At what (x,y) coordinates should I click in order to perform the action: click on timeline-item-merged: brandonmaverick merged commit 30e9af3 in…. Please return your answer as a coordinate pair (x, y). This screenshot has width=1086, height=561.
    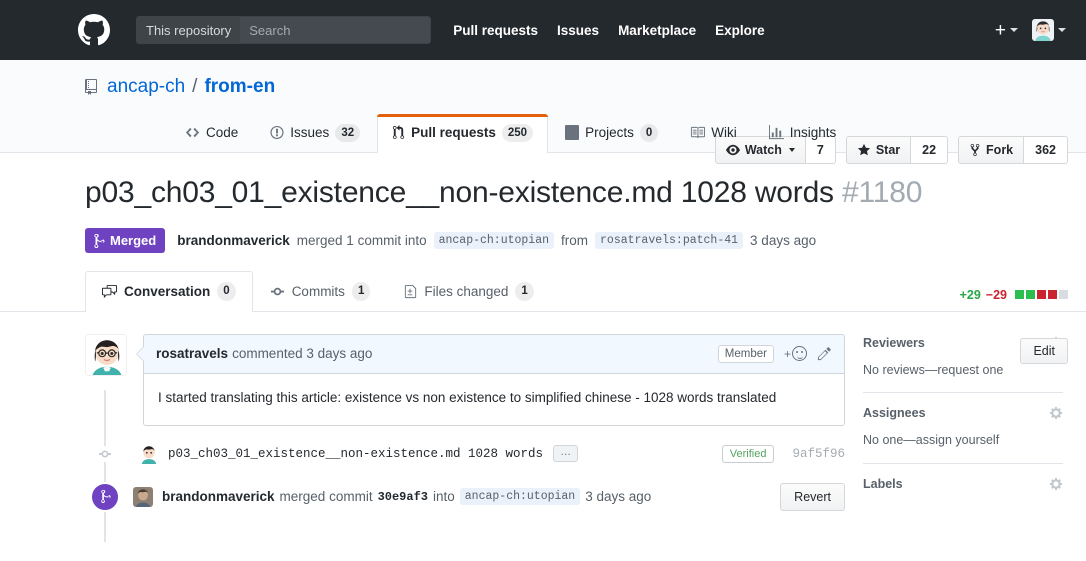
    Looking at the image, I should click on (465, 496).